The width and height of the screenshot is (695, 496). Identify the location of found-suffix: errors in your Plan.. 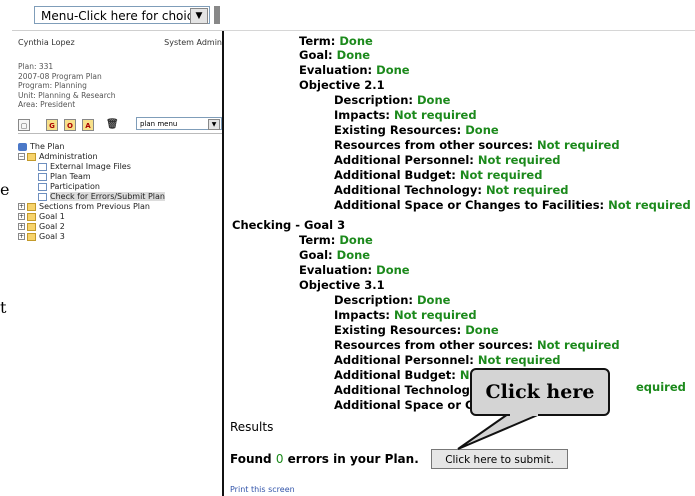
(353, 459).